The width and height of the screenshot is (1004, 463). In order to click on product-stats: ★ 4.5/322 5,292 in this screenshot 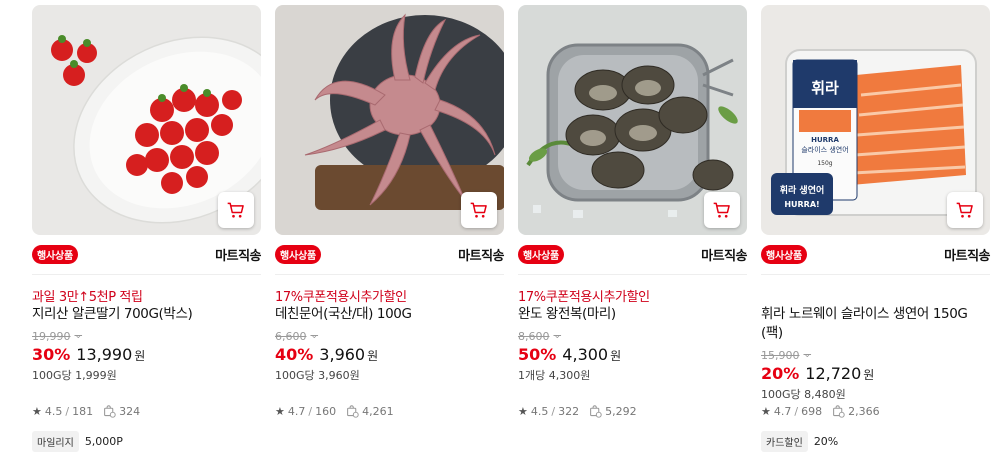, I will do `click(577, 411)`.